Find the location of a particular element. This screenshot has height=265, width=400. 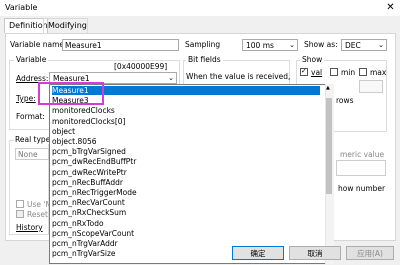

title-bar is located at coordinates (200, 8).